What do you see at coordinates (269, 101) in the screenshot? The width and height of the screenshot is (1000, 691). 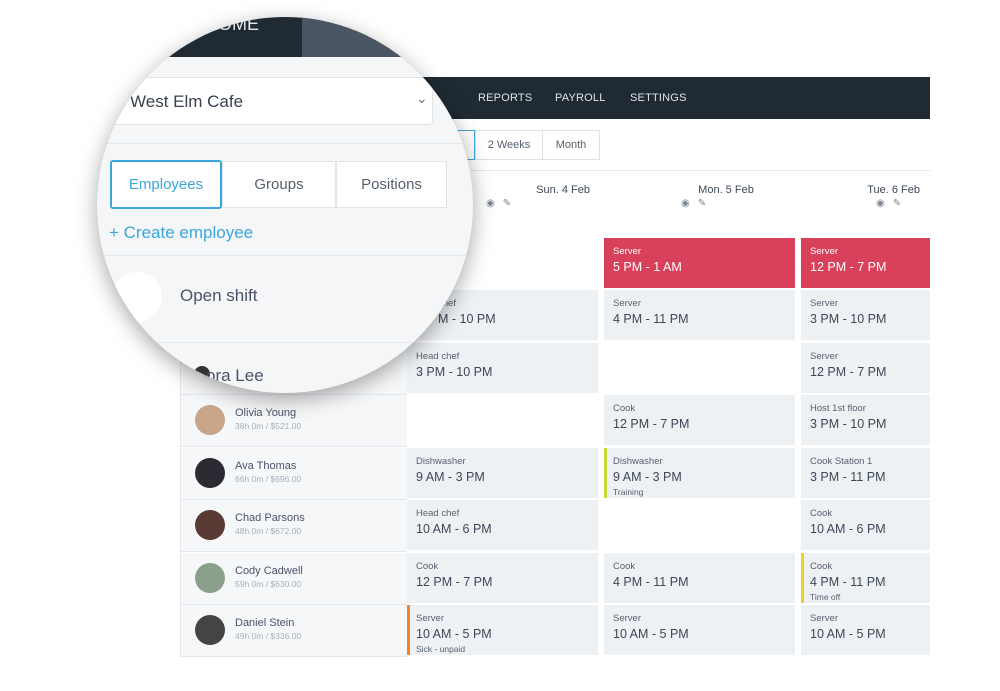 I see `location-select: West Elm Cafe ⌄` at bounding box center [269, 101].